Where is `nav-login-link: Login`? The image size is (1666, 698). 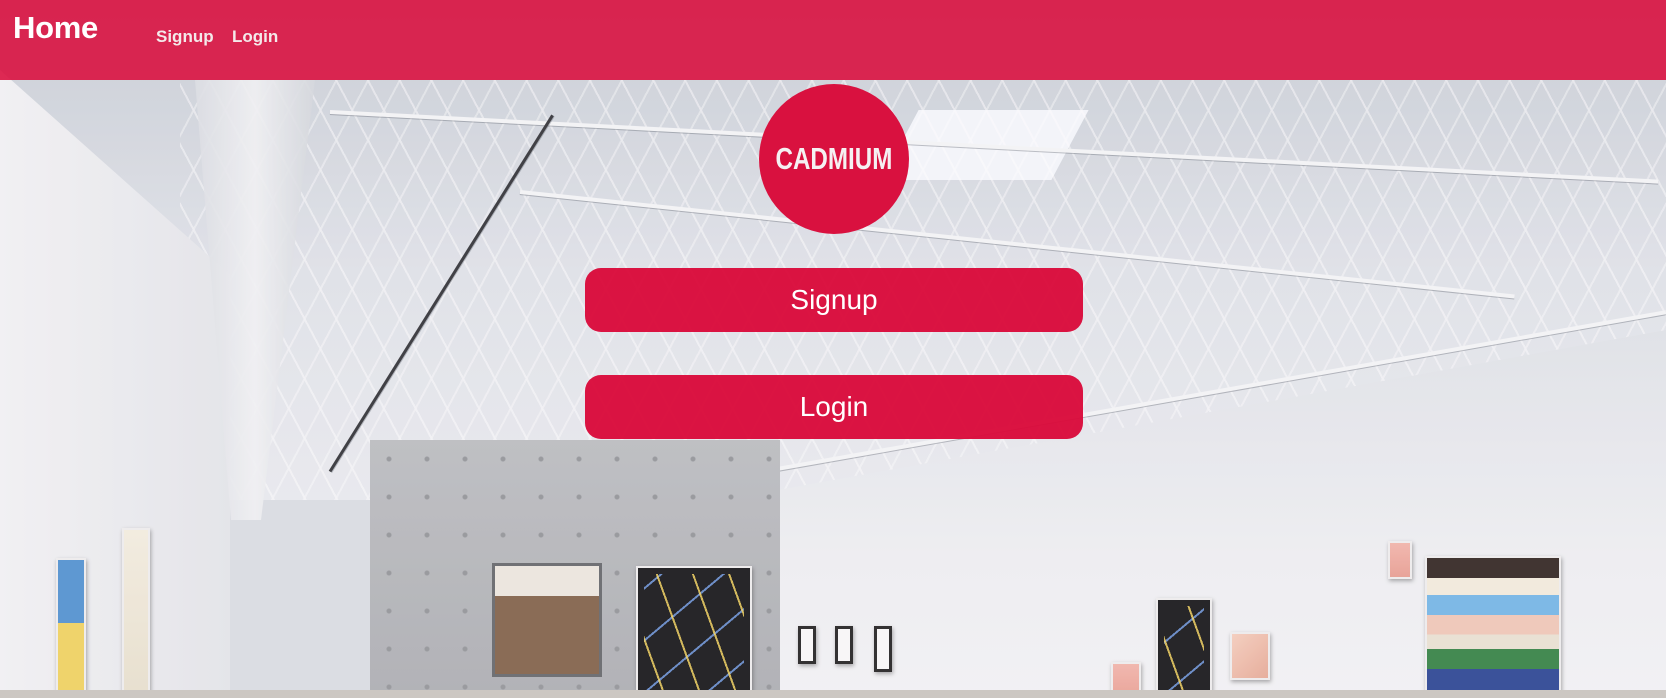 nav-login-link: Login is located at coordinates (255, 37).